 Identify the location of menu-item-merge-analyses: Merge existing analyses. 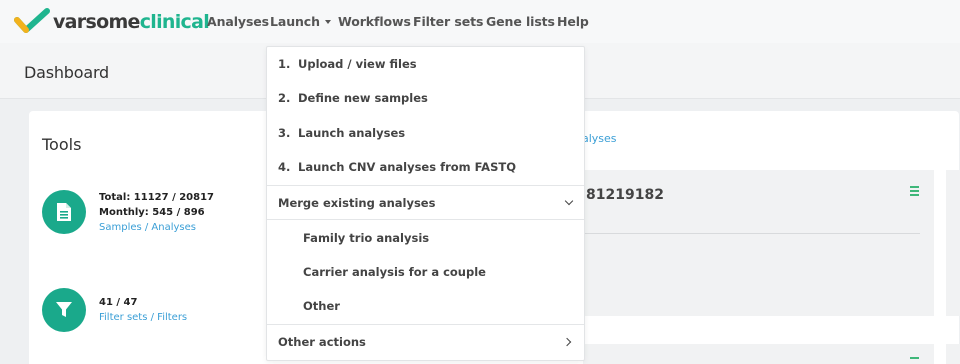
(425, 203).